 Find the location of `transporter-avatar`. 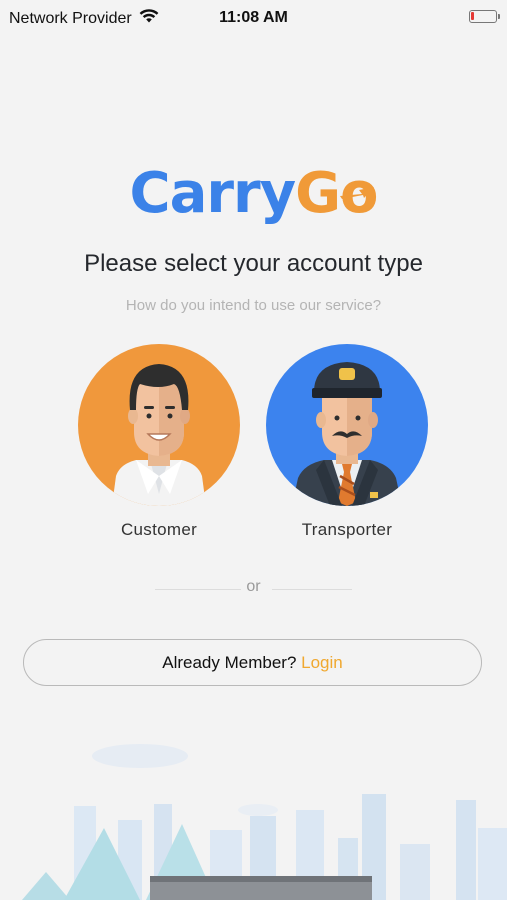

transporter-avatar is located at coordinates (347, 425).